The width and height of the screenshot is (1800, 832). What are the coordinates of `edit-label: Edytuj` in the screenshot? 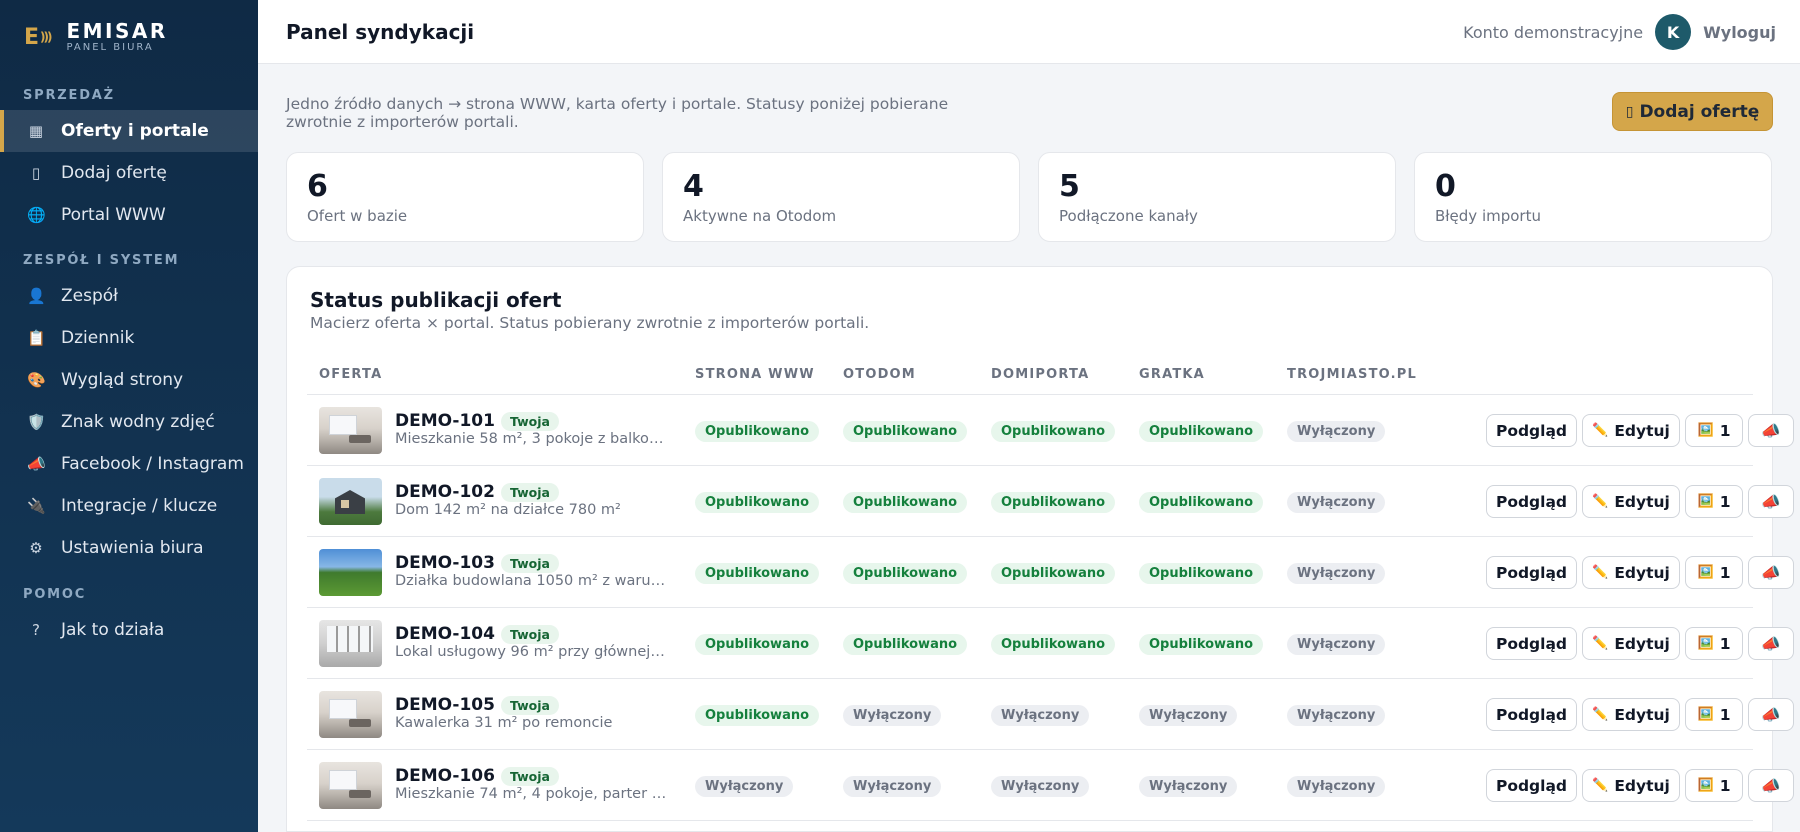 It's located at (1642, 572).